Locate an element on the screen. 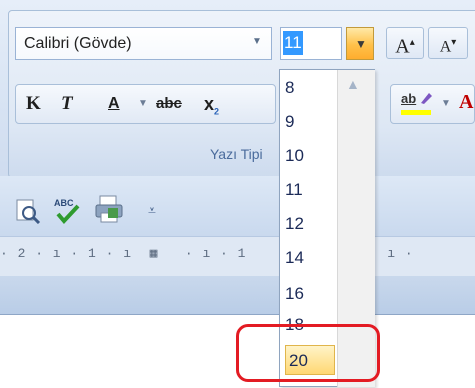  font-size-option-10: 10 is located at coordinates (310, 156).